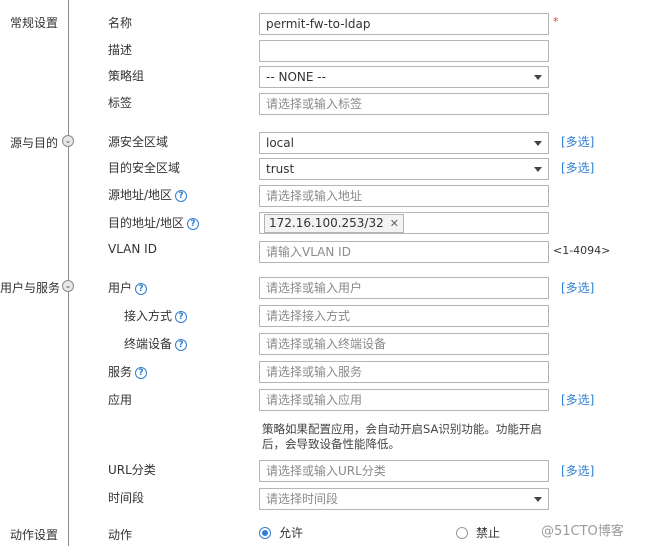 Image resolution: width=650 pixels, height=546 pixels. What do you see at coordinates (577, 470) in the screenshot?
I see `url-category-multi-select-link: [多选]` at bounding box center [577, 470].